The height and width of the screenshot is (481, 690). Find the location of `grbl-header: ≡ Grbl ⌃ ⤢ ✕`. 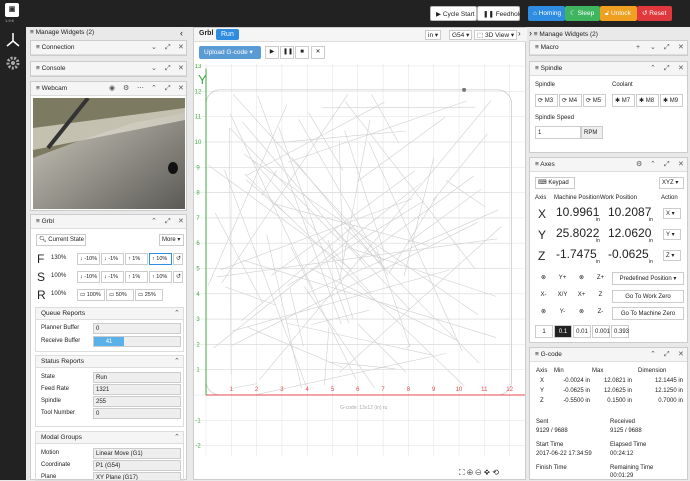

grbl-header: ≡ Grbl ⌃ ⤢ ✕ is located at coordinates (108, 222).